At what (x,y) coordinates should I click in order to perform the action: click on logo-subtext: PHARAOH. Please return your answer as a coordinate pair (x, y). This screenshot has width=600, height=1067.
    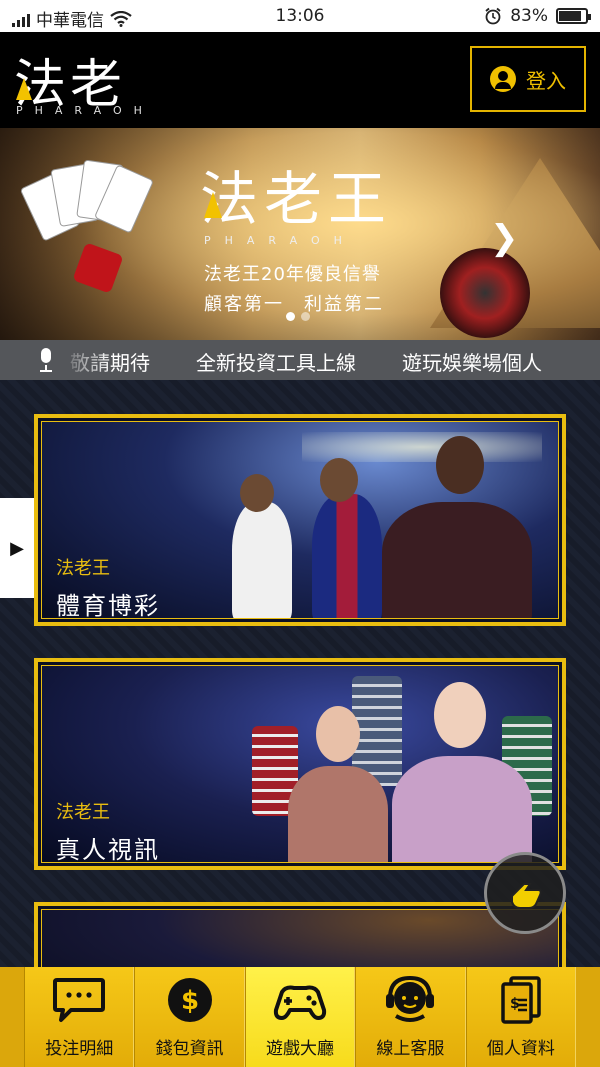
    Looking at the image, I should click on (85, 110).